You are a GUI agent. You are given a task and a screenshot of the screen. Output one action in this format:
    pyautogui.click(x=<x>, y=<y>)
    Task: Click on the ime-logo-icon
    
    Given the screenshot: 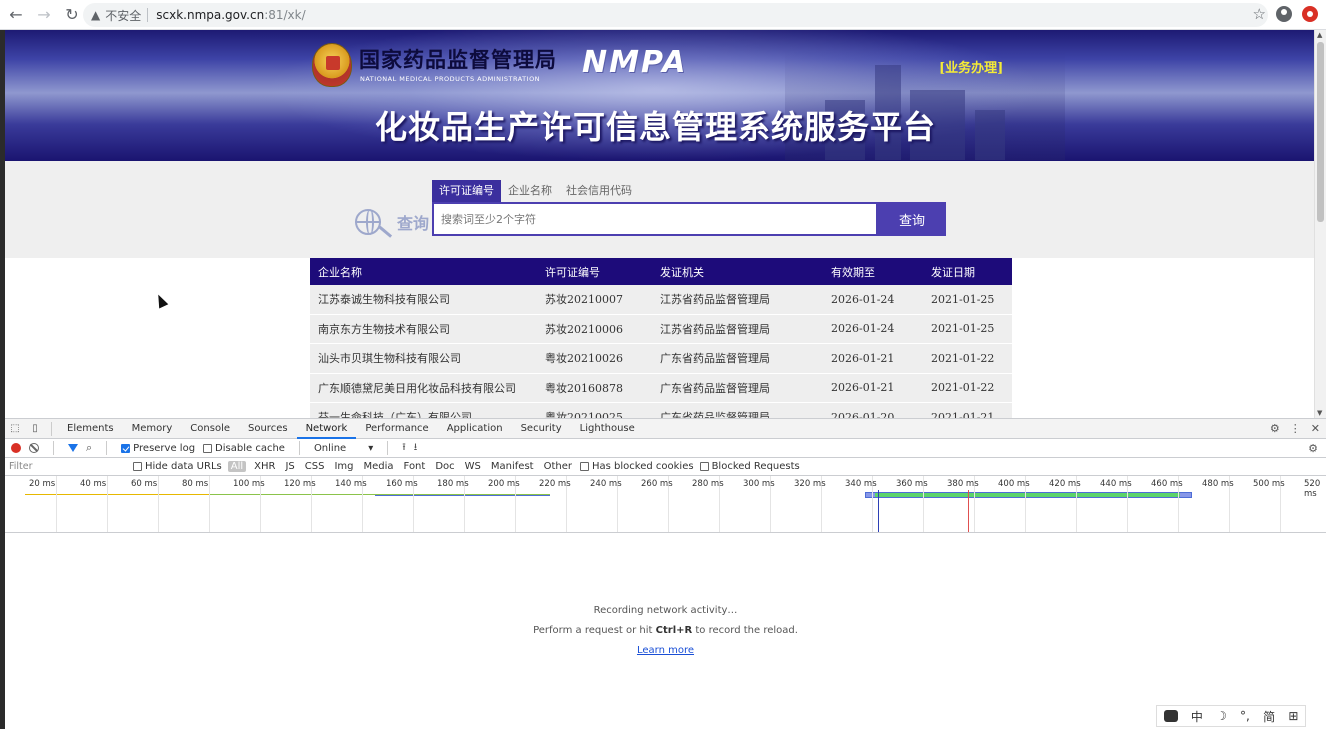 What is the action you would take?
    pyautogui.click(x=1170, y=716)
    